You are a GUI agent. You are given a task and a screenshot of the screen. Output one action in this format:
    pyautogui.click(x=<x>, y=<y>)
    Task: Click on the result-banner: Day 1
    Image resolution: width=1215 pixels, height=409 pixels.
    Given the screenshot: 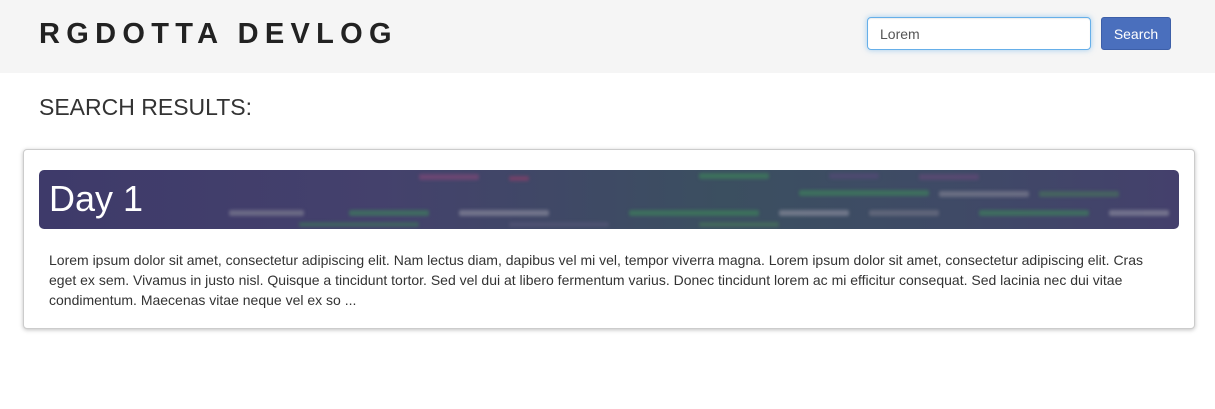 What is the action you would take?
    pyautogui.click(x=609, y=199)
    